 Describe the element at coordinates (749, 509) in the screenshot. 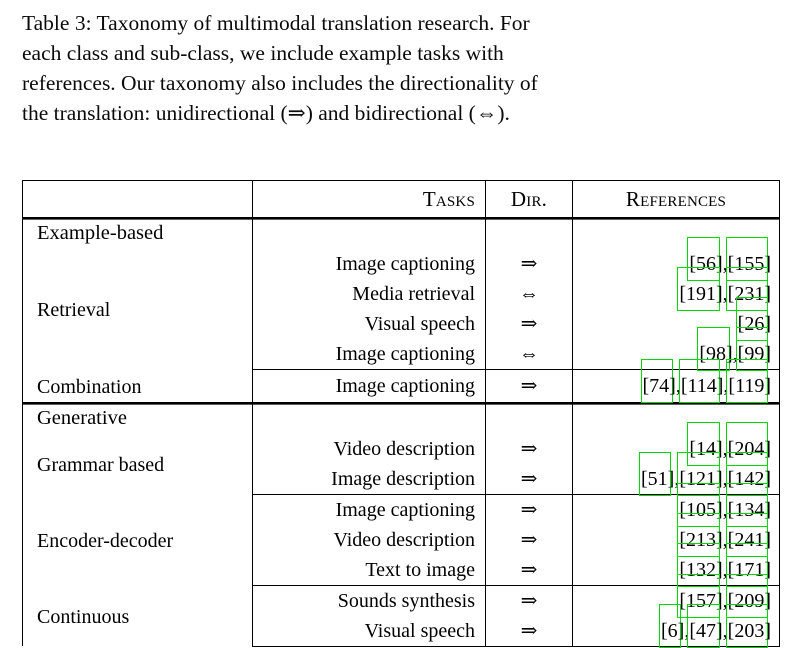

I see `citation-label: [134]` at that location.